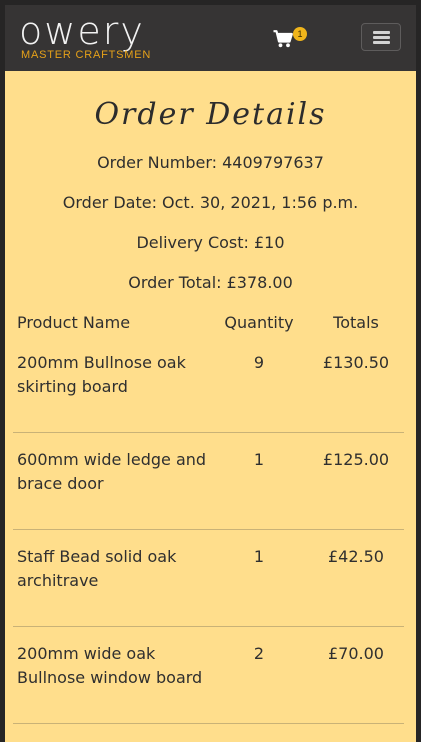  Describe the element at coordinates (82, 31) in the screenshot. I see `brand-wordmark: owery` at that location.